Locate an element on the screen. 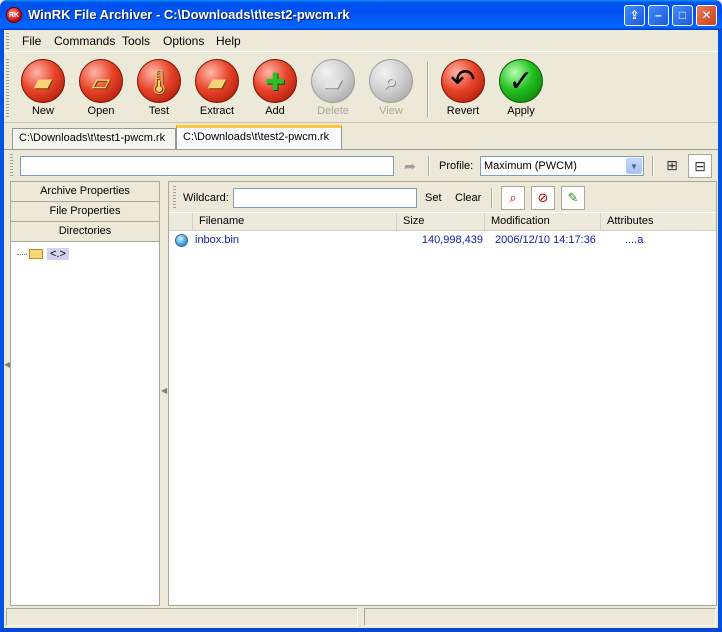  set-button: Set is located at coordinates (433, 198).